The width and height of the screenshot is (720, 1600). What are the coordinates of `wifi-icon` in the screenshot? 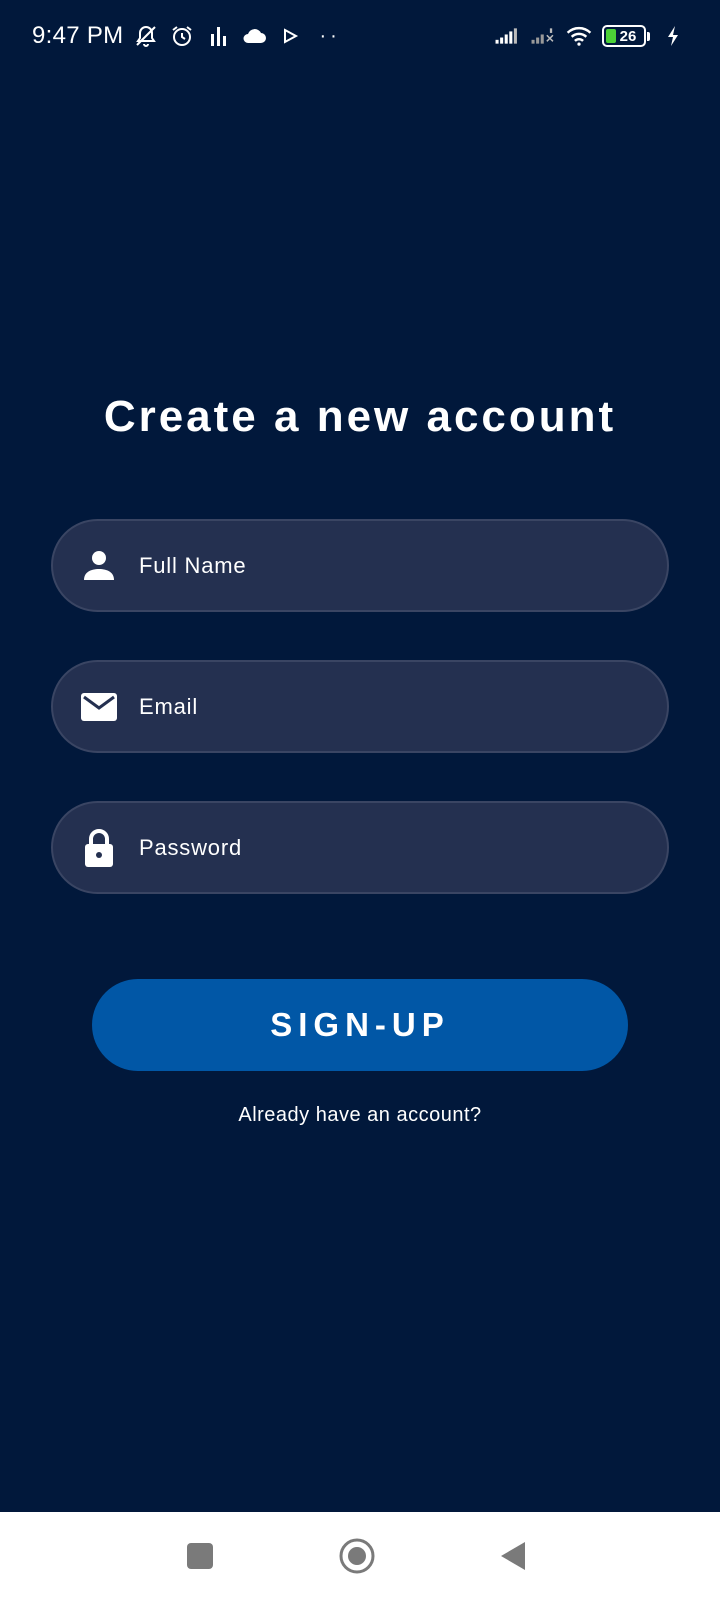 It's located at (579, 36).